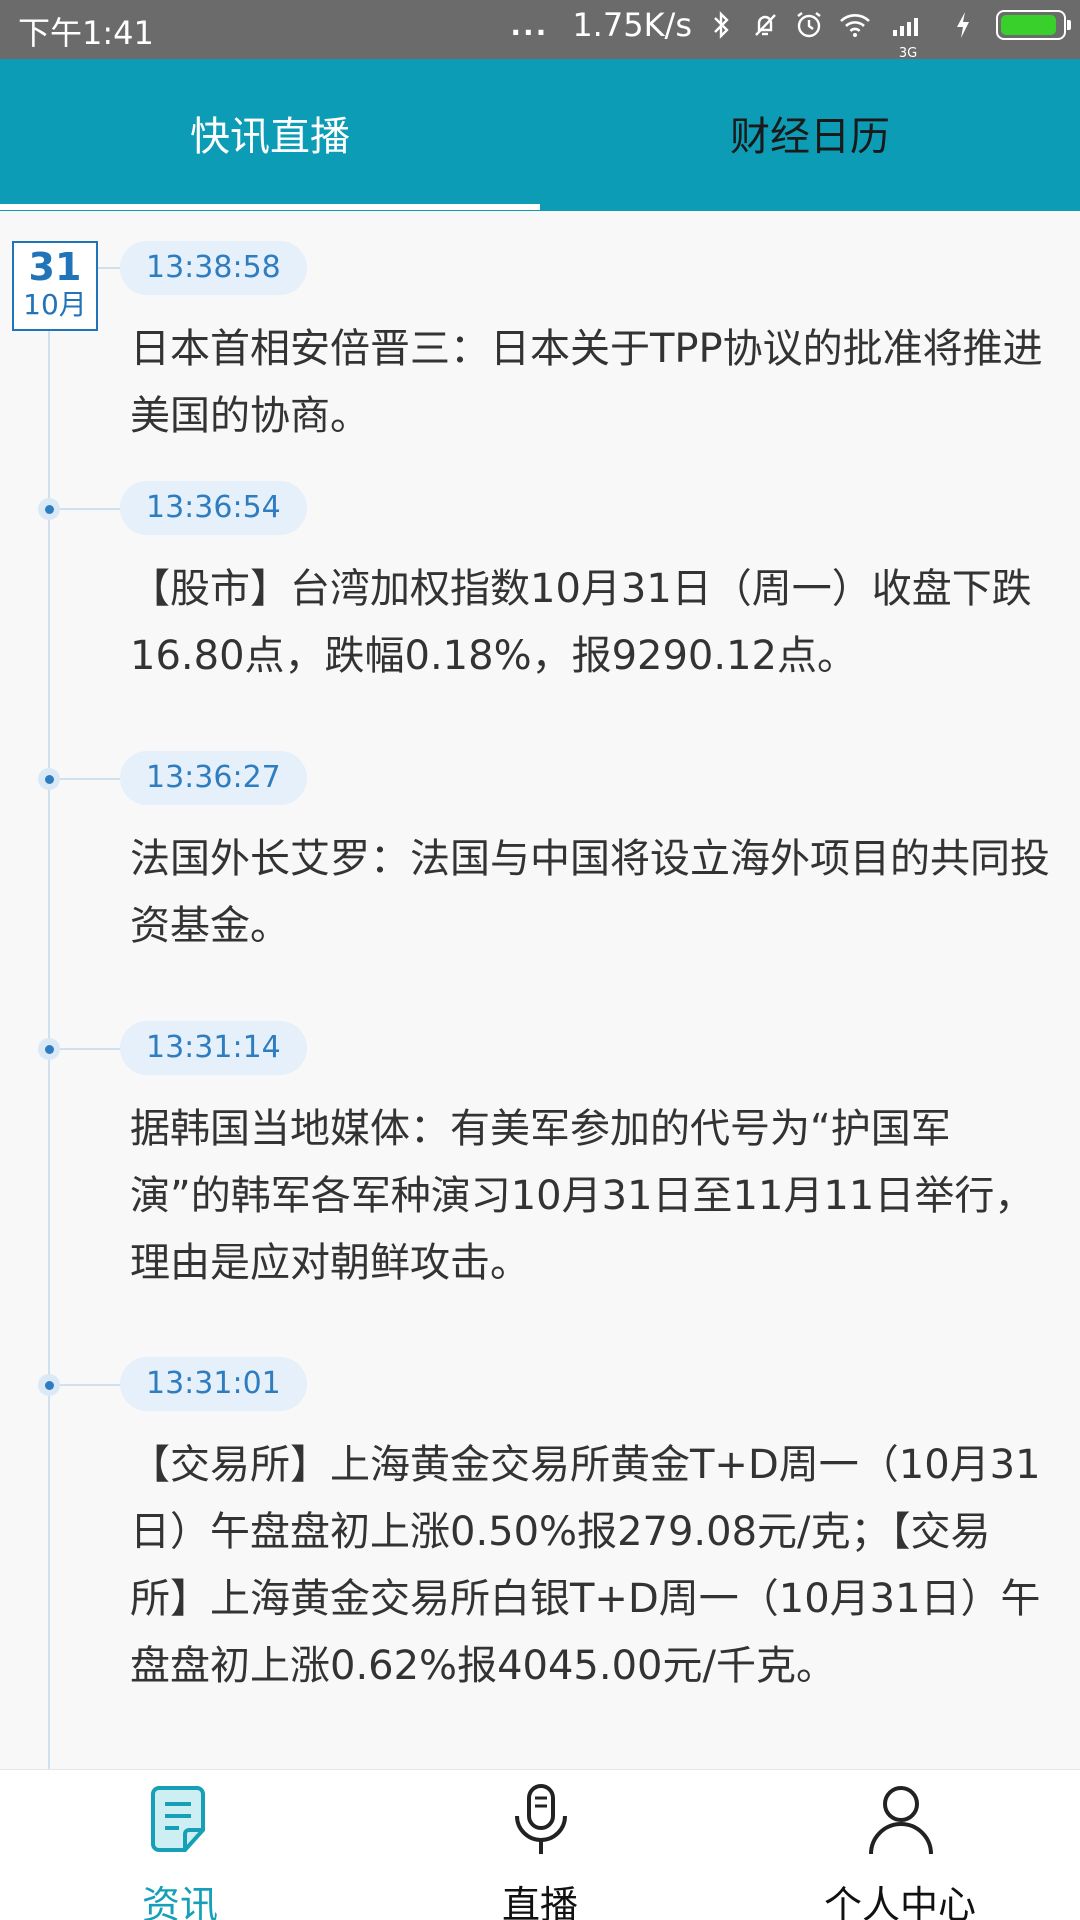 The height and width of the screenshot is (1920, 1080). I want to click on nav-live-label: 直播, so click(539, 1901).